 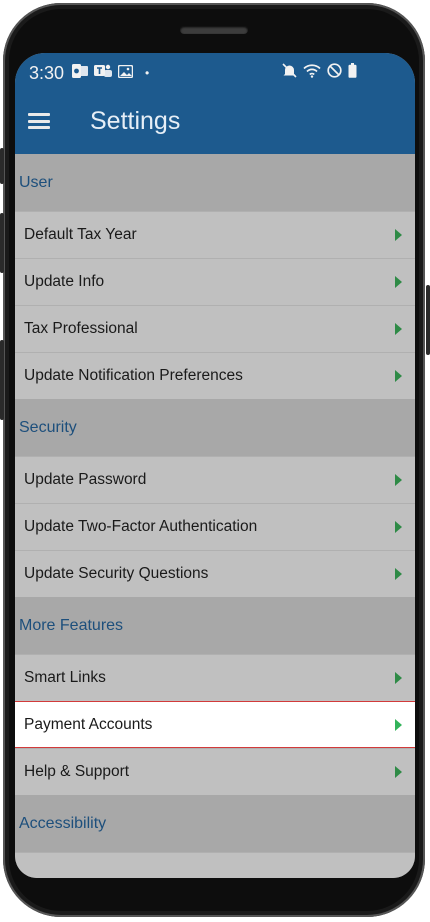 What do you see at coordinates (215, 328) in the screenshot?
I see `item-tax-professional: Tax Professional` at bounding box center [215, 328].